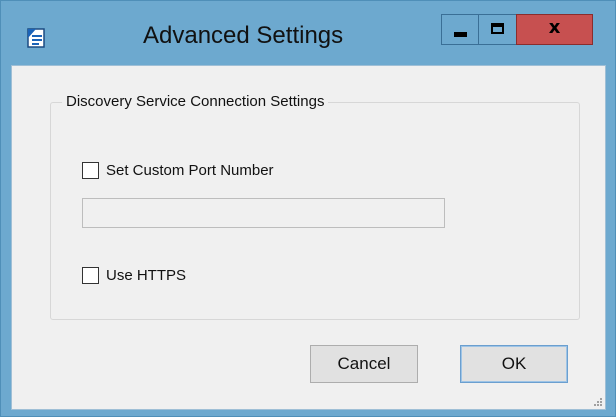 The width and height of the screenshot is (616, 417). I want to click on maximize-icon, so click(497, 28).